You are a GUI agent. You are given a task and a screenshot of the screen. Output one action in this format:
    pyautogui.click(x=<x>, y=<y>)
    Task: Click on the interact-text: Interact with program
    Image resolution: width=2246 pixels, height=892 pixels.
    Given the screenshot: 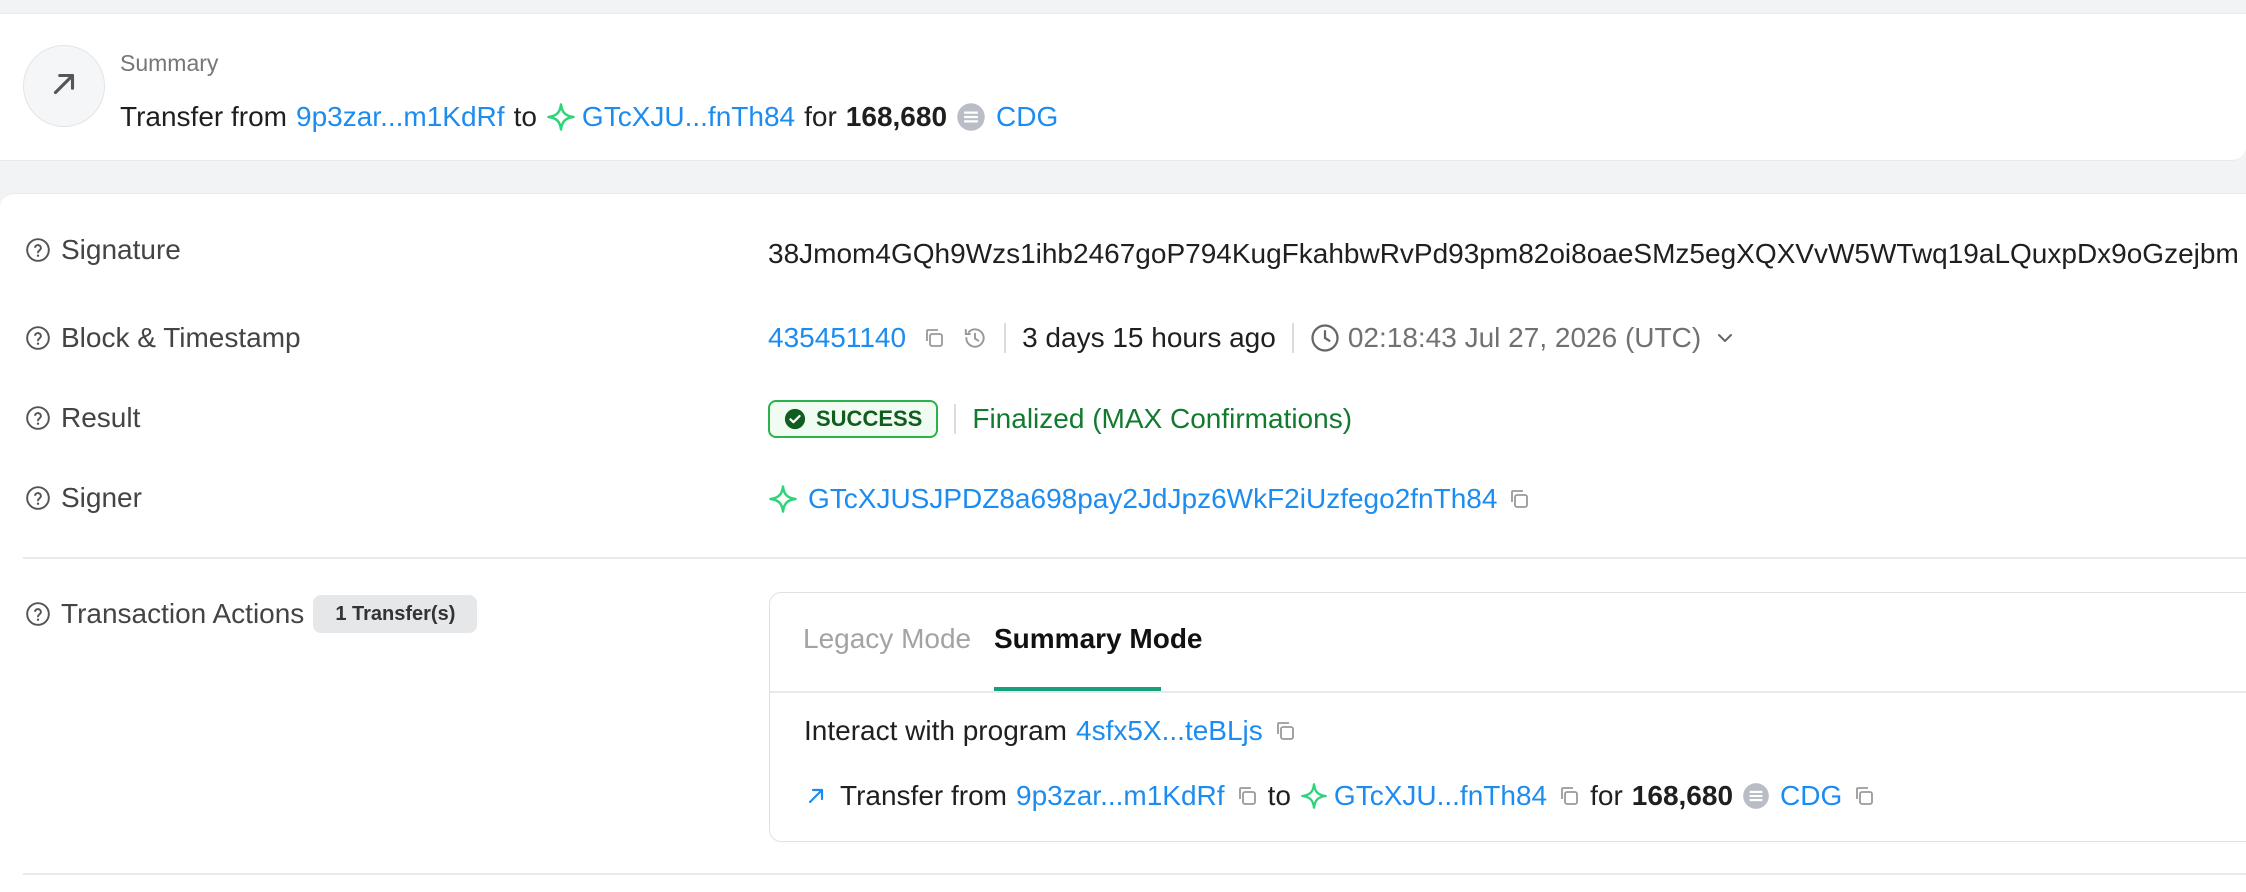 What is the action you would take?
    pyautogui.click(x=935, y=730)
    